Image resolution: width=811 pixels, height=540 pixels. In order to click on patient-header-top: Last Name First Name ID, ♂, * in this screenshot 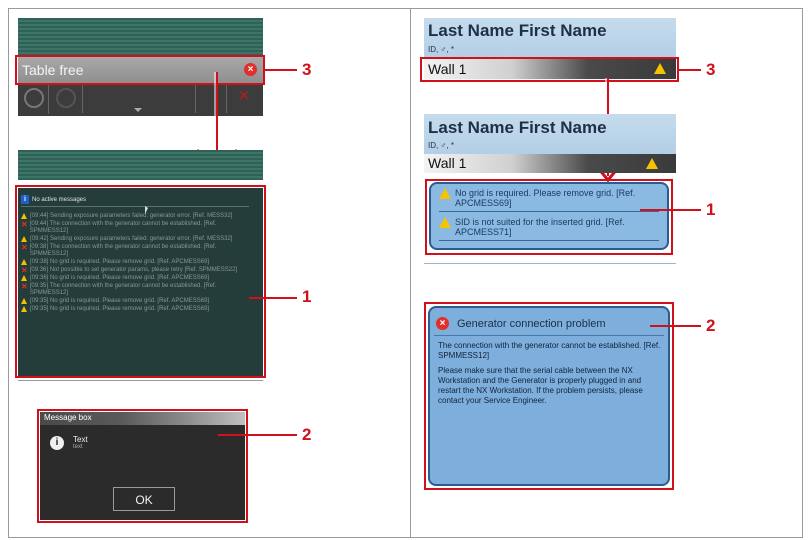, I will do `click(550, 38)`.